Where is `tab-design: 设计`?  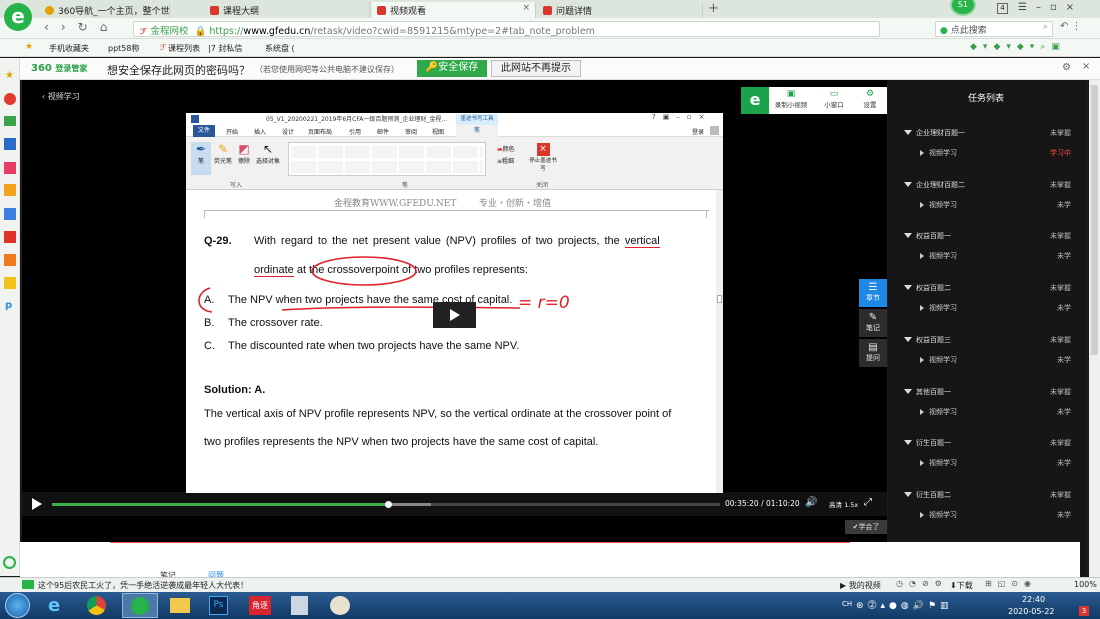 tab-design: 设计 is located at coordinates (288, 131).